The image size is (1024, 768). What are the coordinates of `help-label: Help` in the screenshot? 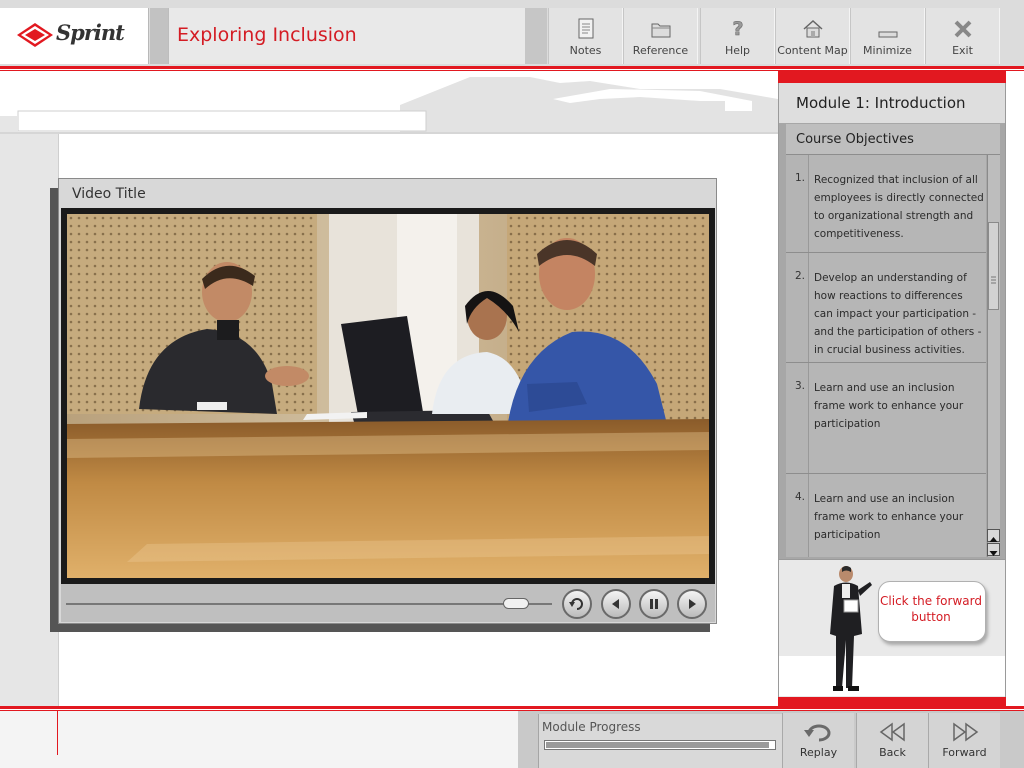 It's located at (737, 50).